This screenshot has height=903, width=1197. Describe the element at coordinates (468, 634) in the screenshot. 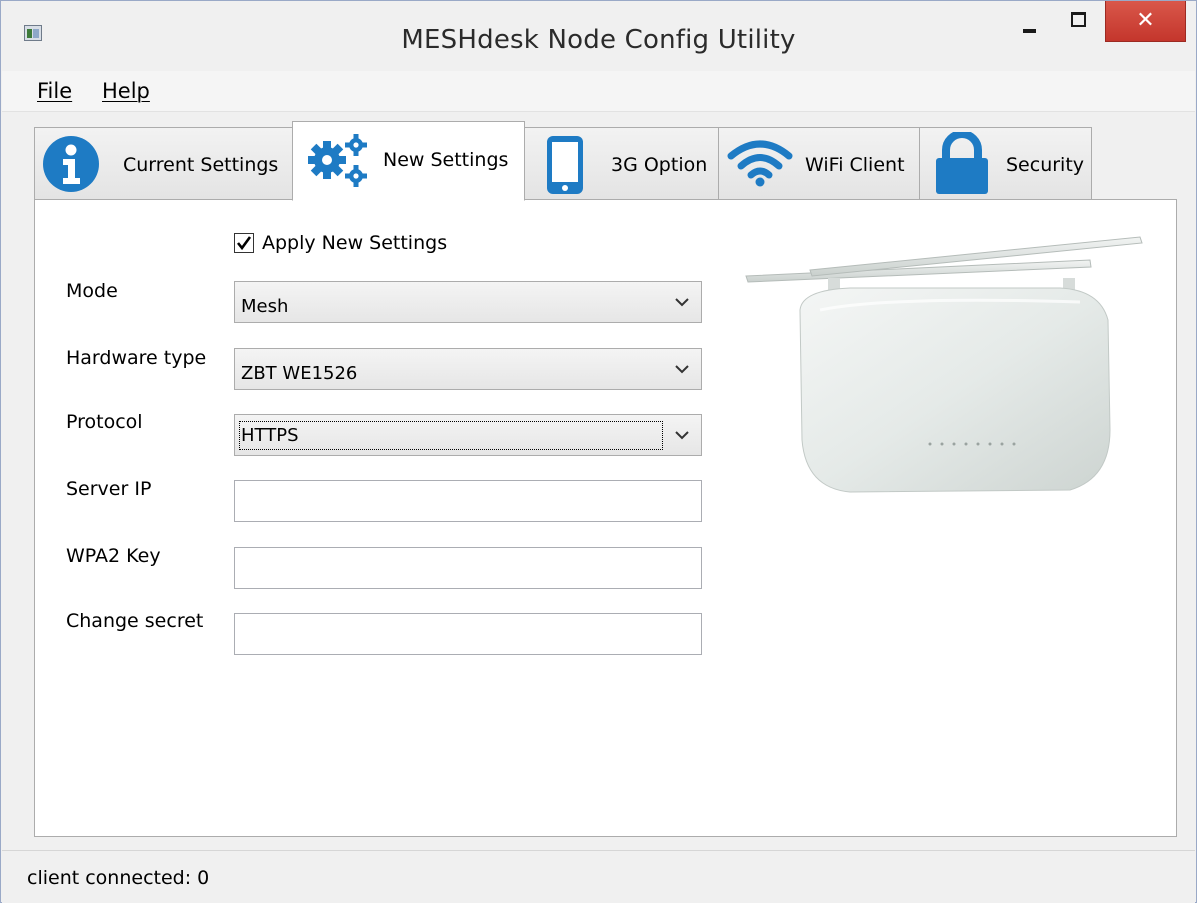

I see `change-secret-input` at that location.